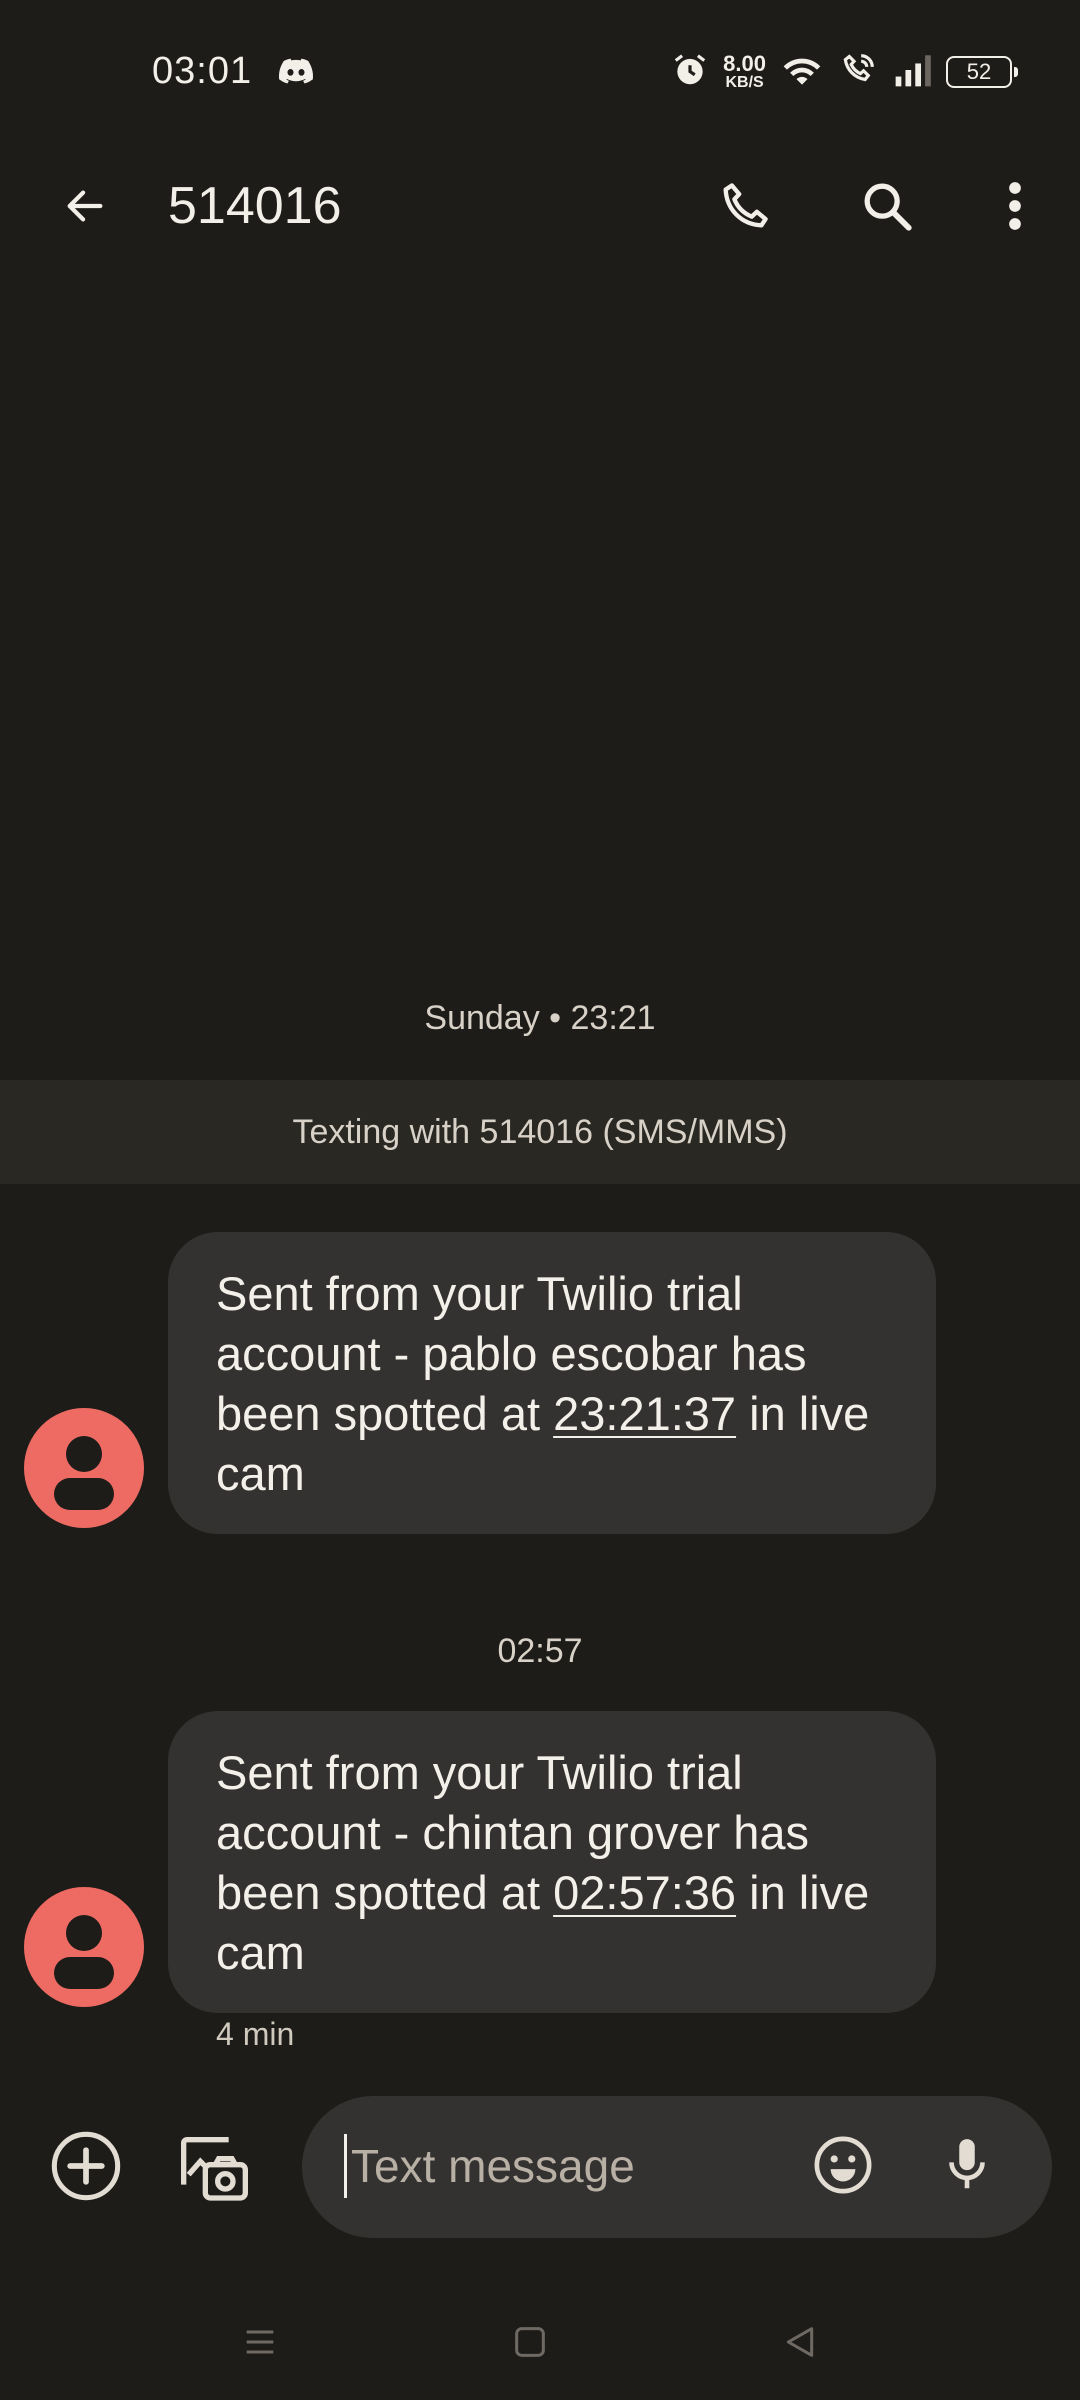  What do you see at coordinates (540, 1018) in the screenshot?
I see `message-timestamp: Sunday • 23:21` at bounding box center [540, 1018].